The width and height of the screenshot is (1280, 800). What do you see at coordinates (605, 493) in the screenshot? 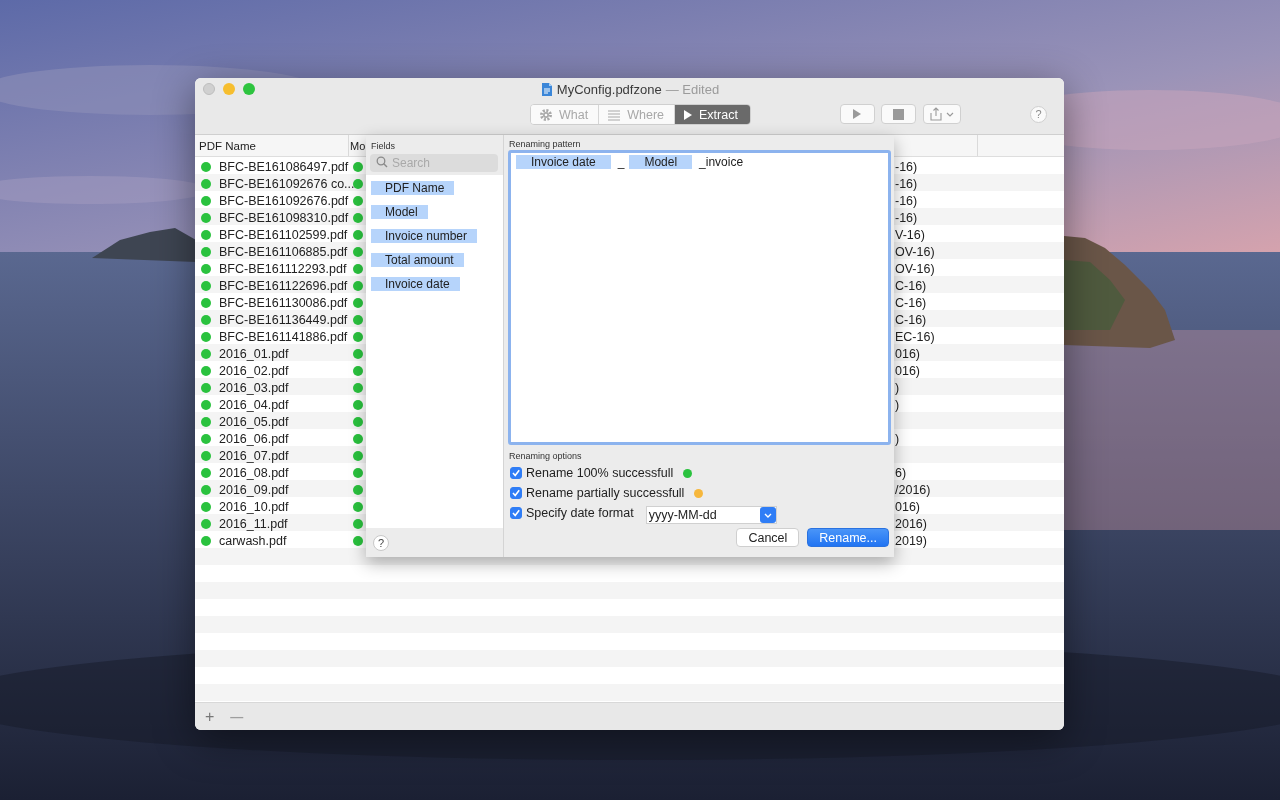
I see `option-label: Rename partially successfull` at bounding box center [605, 493].